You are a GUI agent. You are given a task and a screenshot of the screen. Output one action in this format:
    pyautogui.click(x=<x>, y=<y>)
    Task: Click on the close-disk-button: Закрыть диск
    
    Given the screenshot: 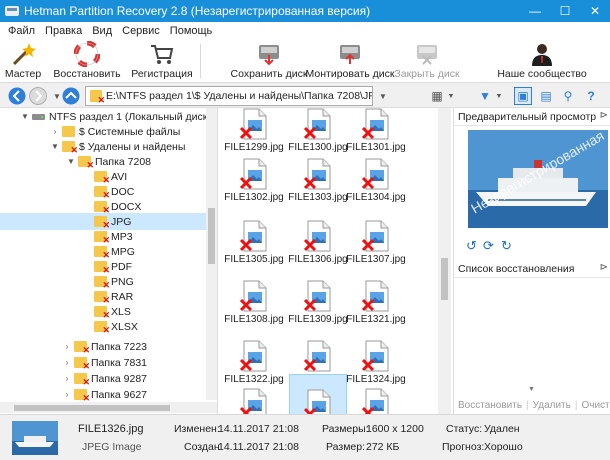 What is the action you would take?
    pyautogui.click(x=427, y=61)
    